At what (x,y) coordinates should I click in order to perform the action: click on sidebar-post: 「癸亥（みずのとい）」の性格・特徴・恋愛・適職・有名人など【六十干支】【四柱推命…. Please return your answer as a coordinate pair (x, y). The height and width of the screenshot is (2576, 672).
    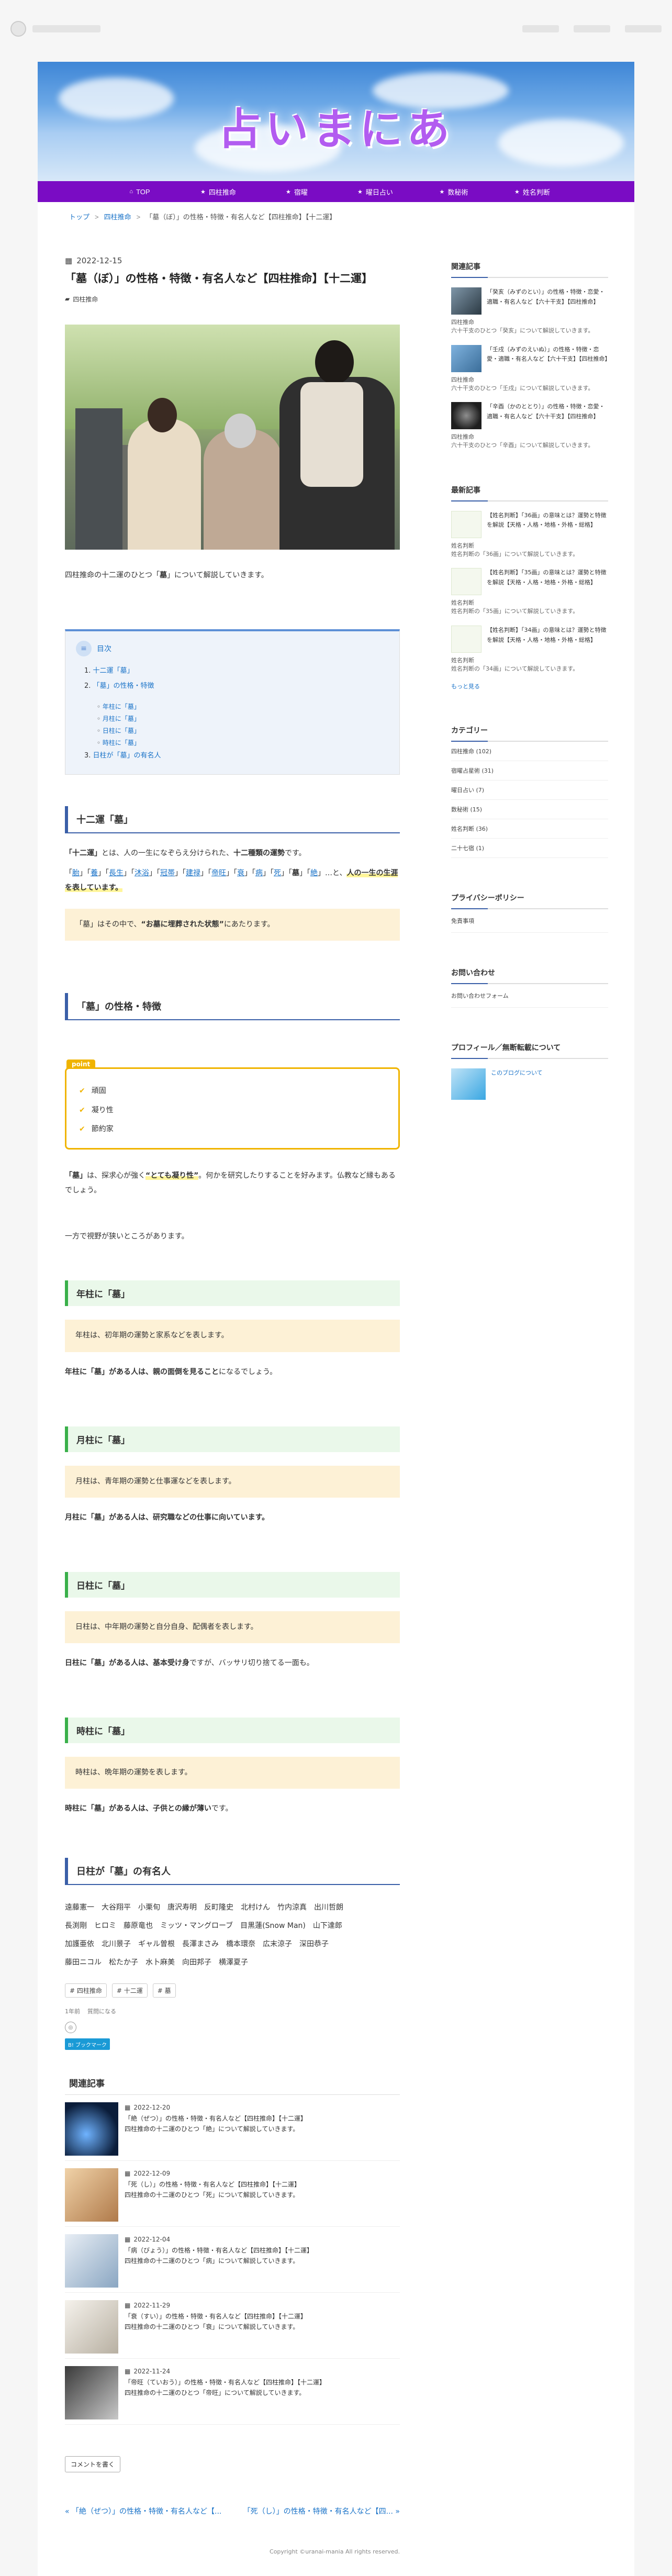
    Looking at the image, I should click on (529, 296).